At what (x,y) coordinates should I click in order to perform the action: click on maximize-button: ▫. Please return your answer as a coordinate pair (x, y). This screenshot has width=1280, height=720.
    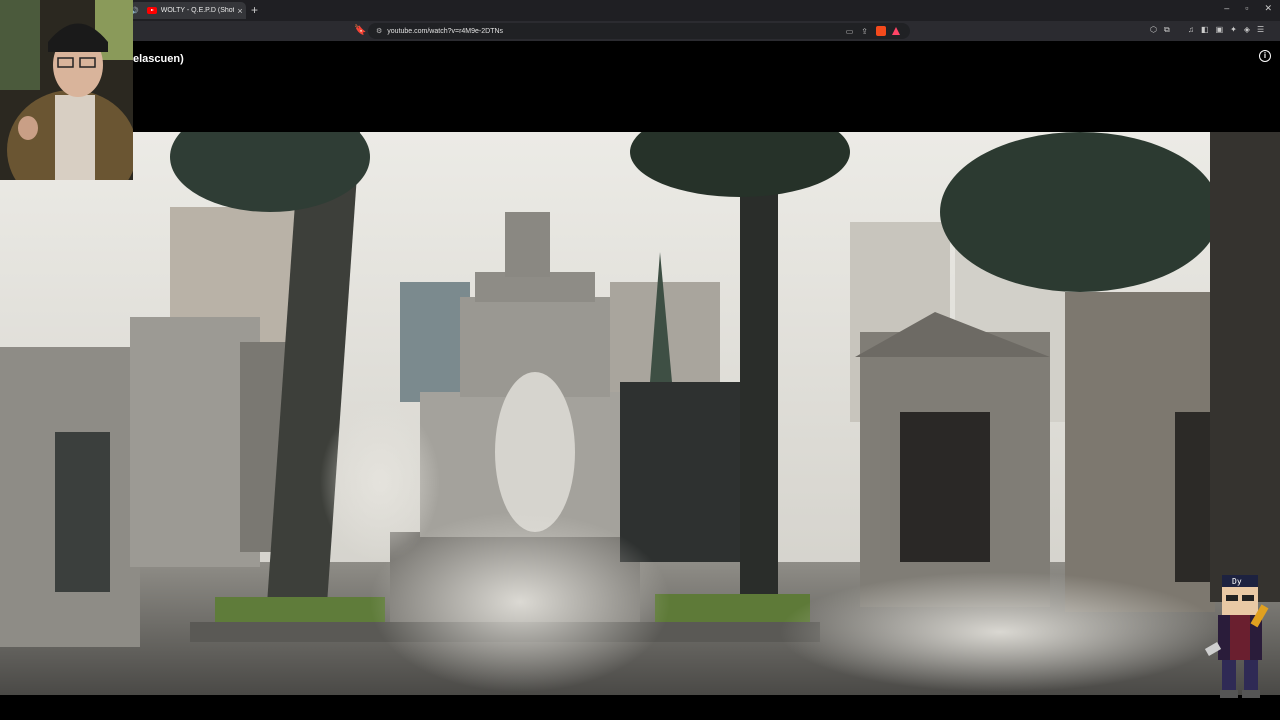
    Looking at the image, I should click on (1246, 8).